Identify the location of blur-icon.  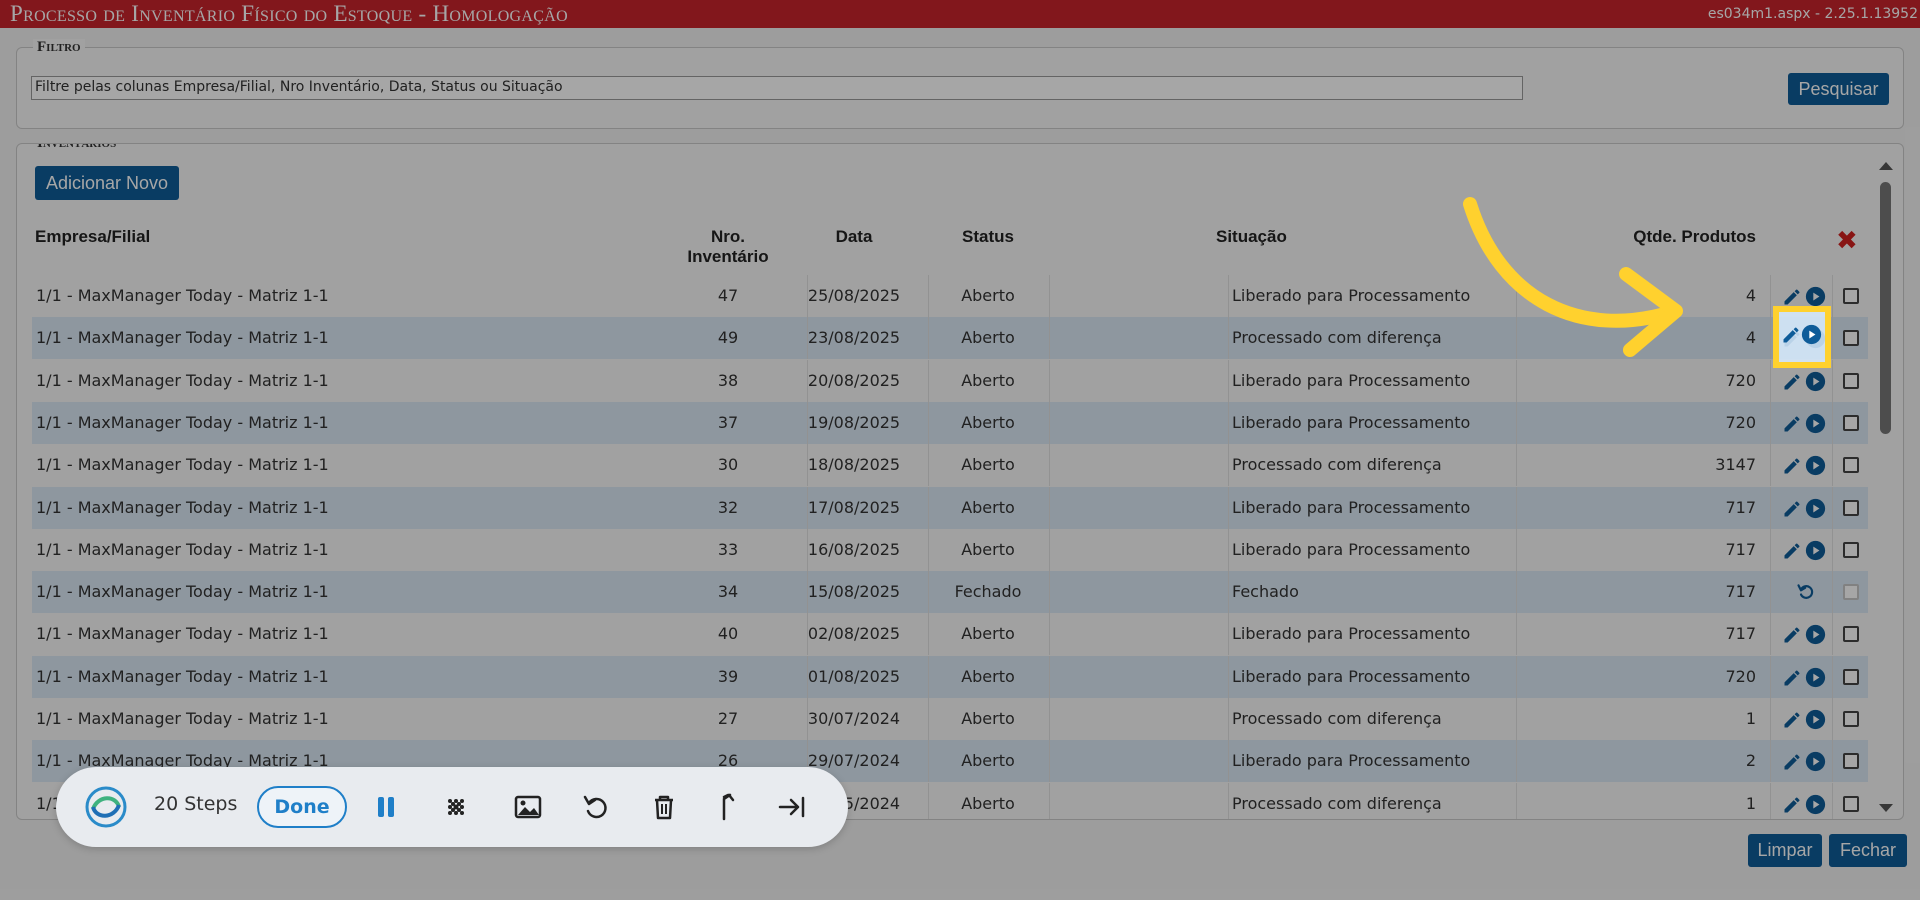
(456, 807).